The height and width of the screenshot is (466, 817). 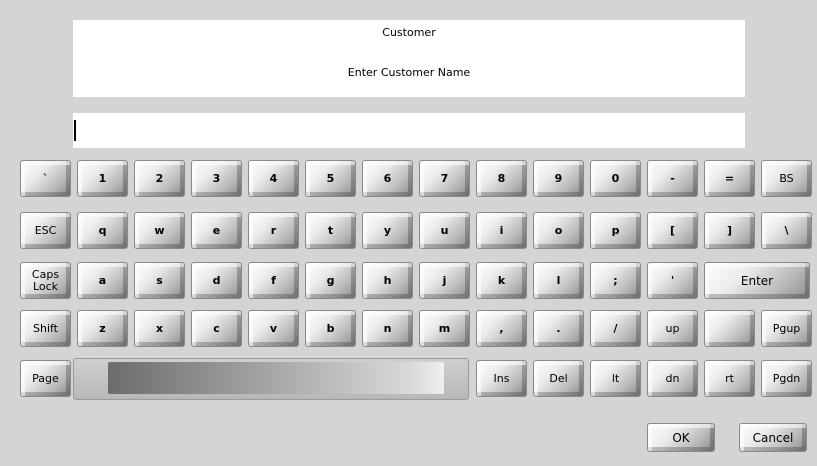 I want to click on key-n: n, so click(x=387, y=328).